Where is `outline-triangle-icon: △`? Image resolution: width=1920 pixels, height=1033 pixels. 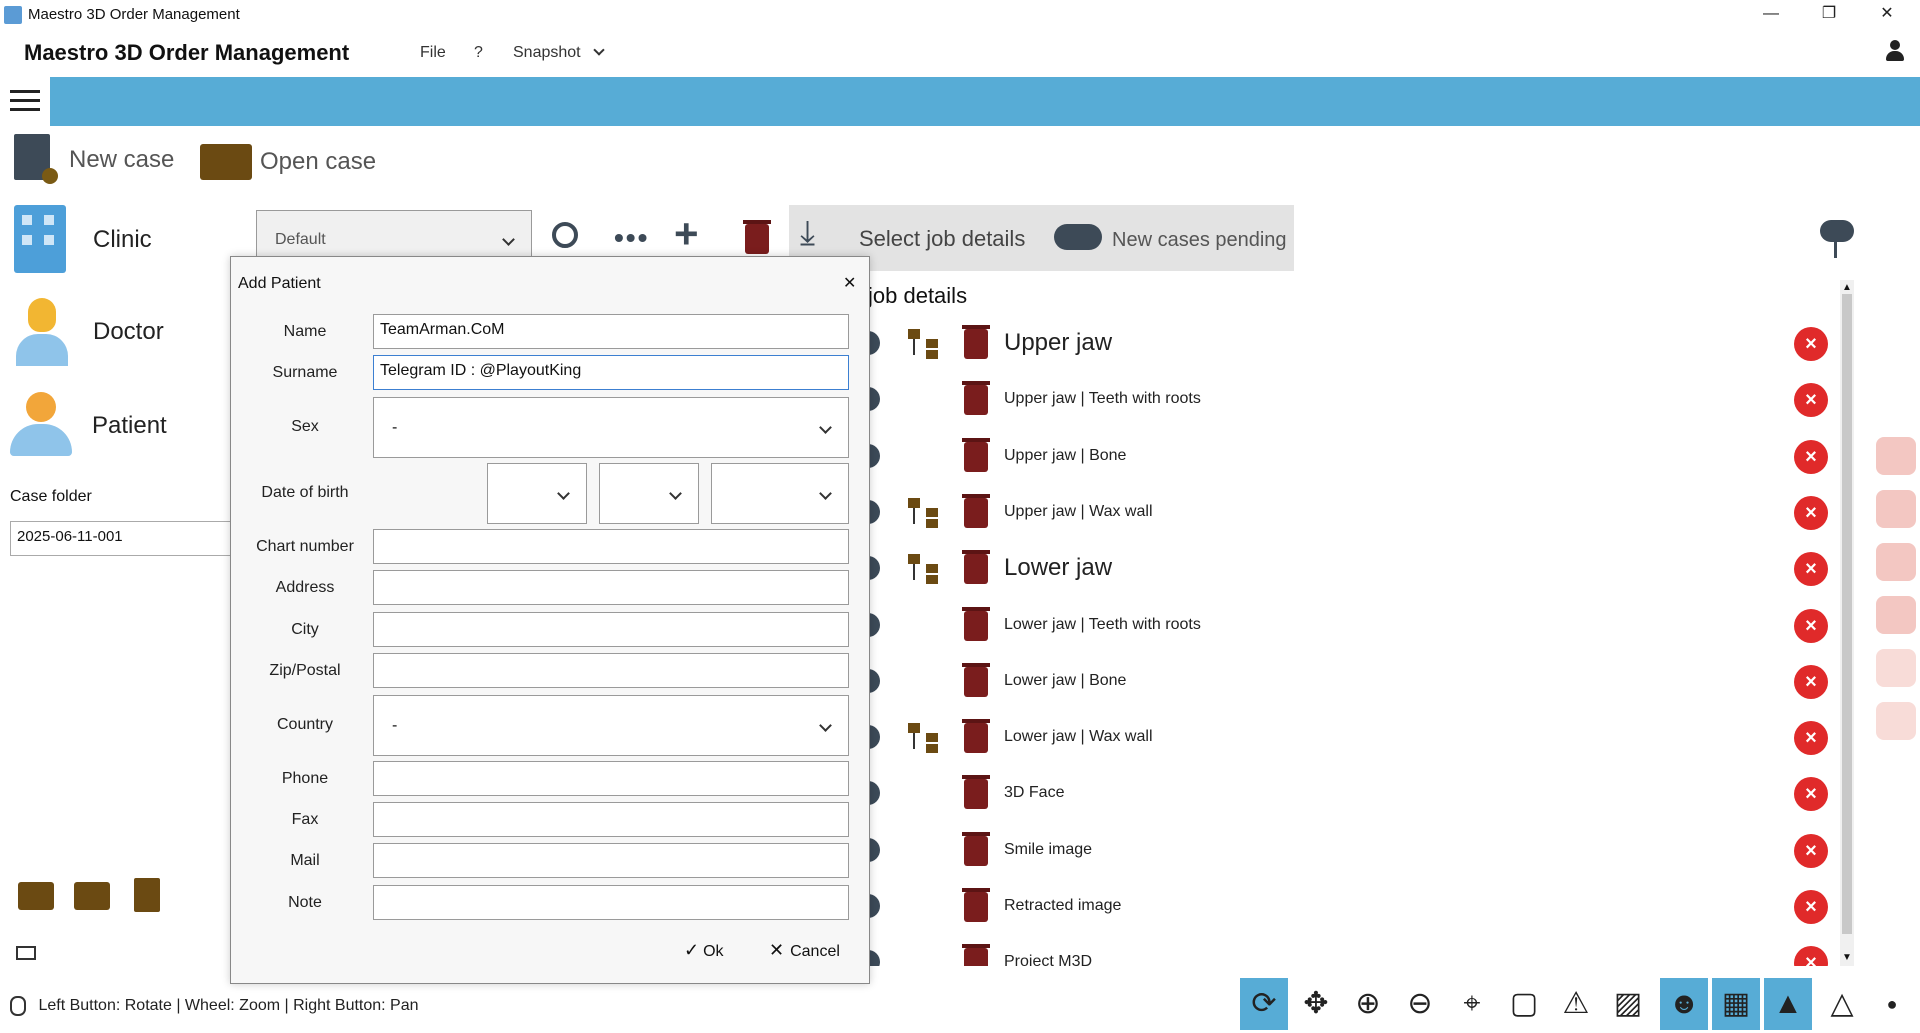 outline-triangle-icon: △ is located at coordinates (1842, 1004).